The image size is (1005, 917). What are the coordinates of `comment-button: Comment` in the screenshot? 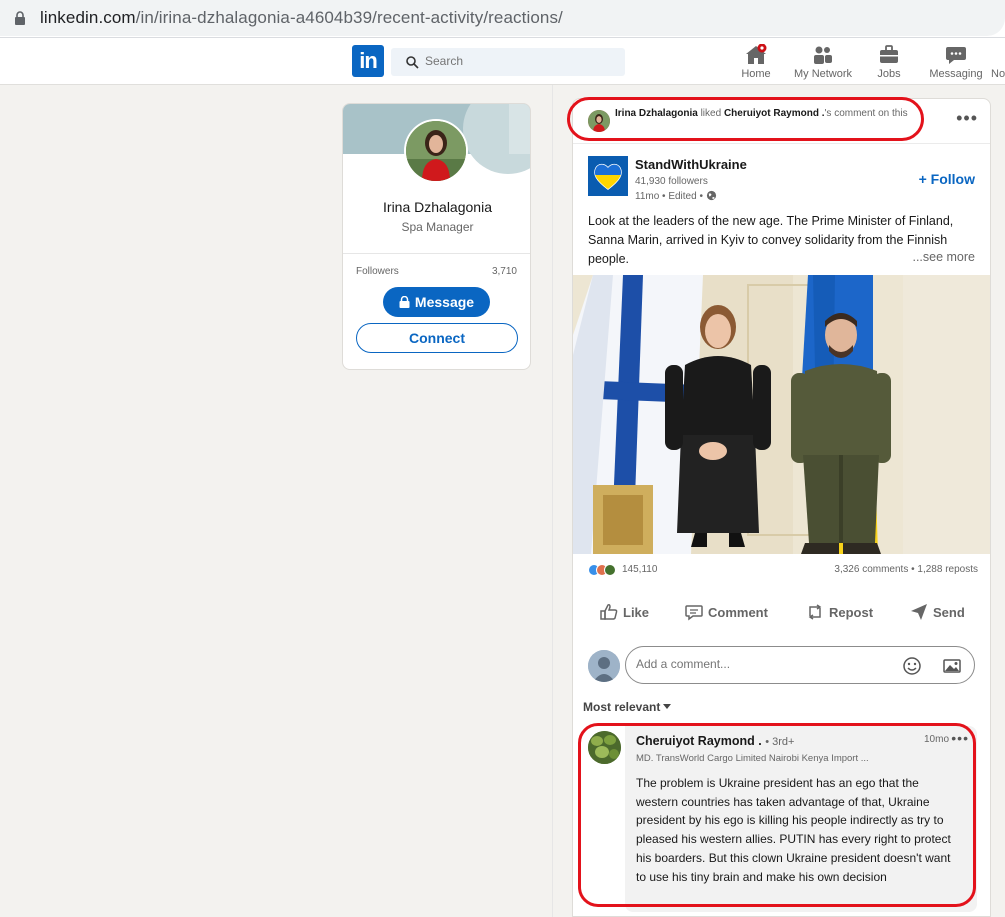 It's located at (726, 614).